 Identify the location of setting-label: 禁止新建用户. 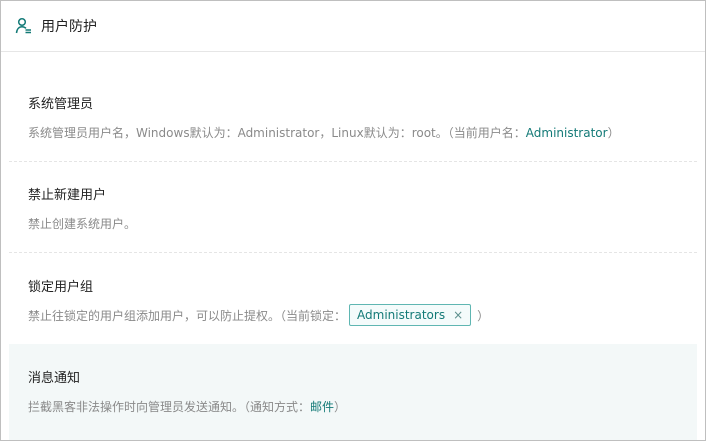
(67, 195).